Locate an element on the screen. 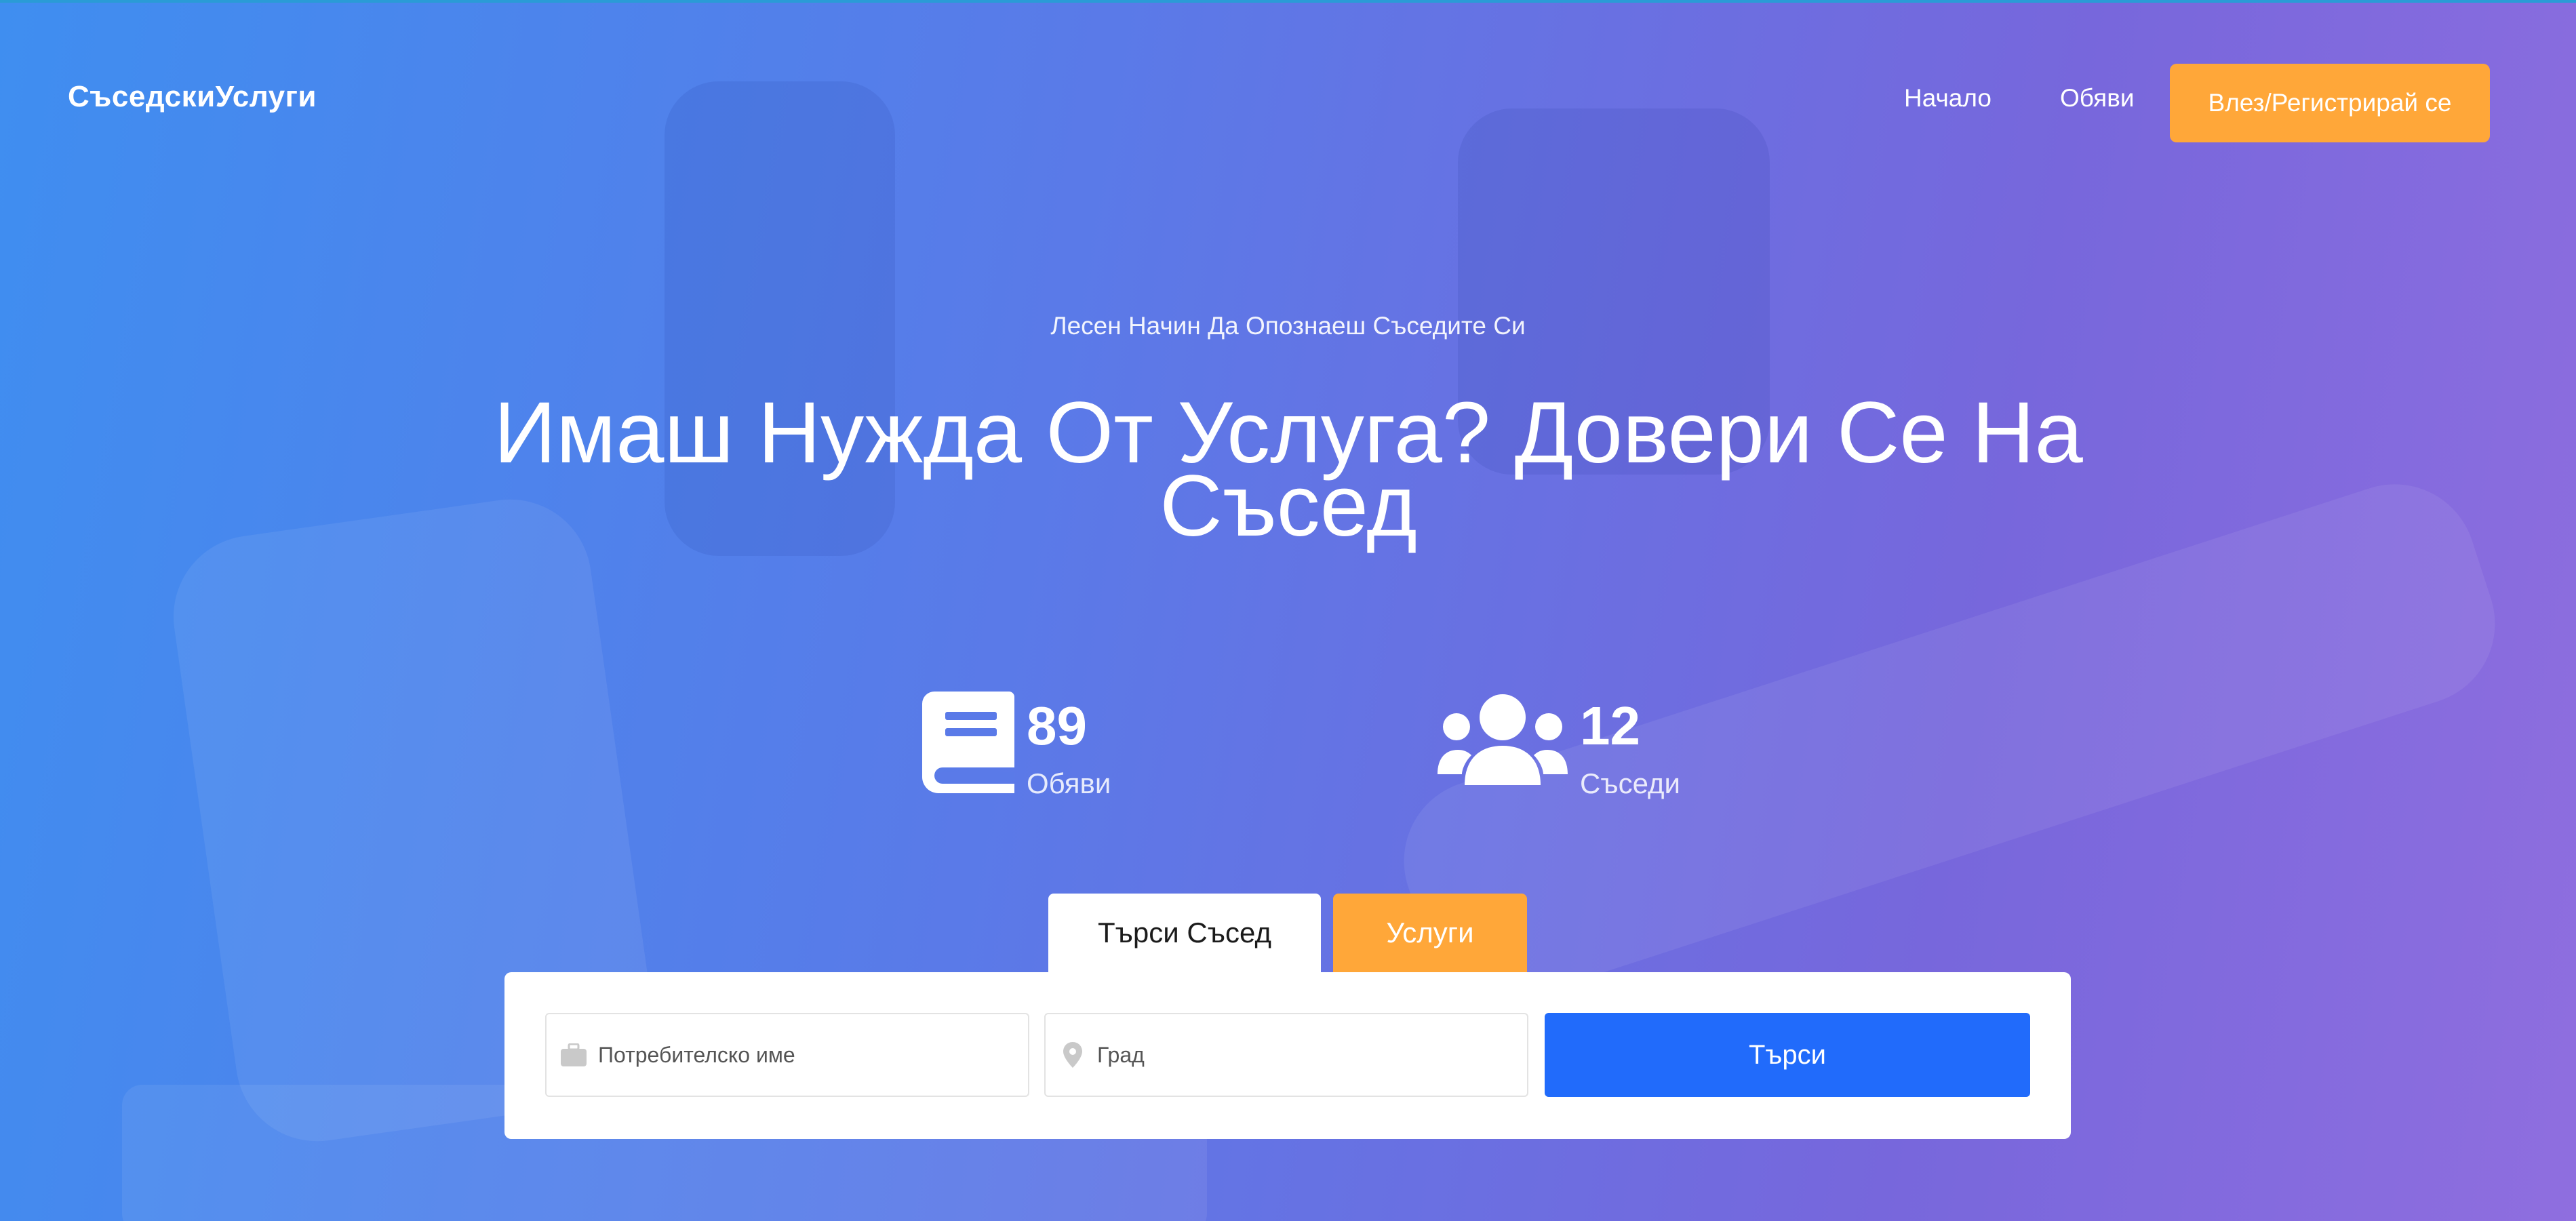 The width and height of the screenshot is (2576, 1221). stat-neighbors-label: Съседи is located at coordinates (1630, 783).